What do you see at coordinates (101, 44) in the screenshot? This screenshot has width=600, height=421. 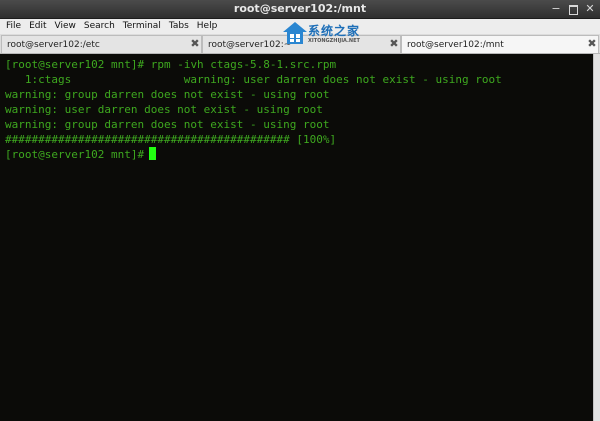 I see `tab-etc: root@server102:/etc ✖` at bounding box center [101, 44].